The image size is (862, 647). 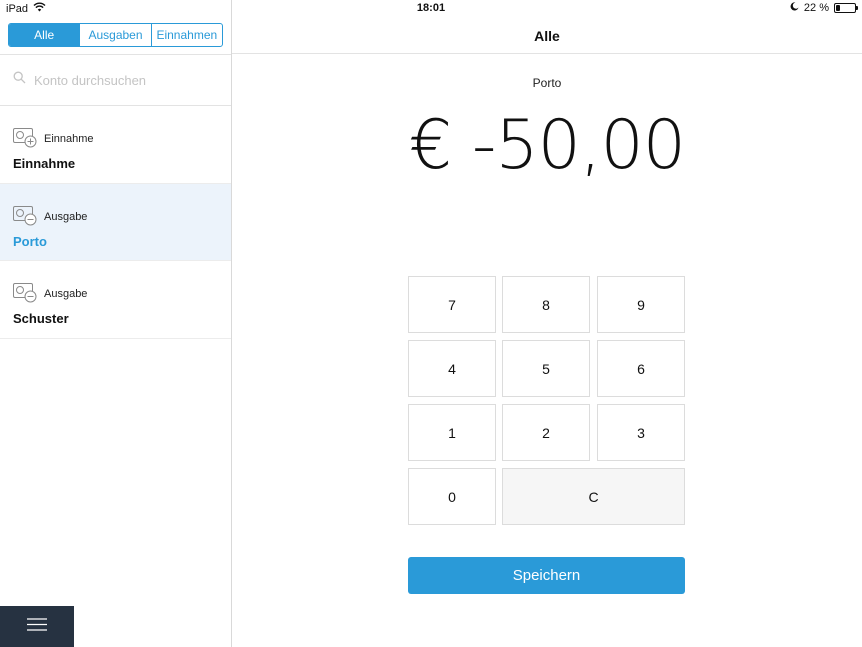 I want to click on item-name: Einnahme, so click(x=44, y=163).